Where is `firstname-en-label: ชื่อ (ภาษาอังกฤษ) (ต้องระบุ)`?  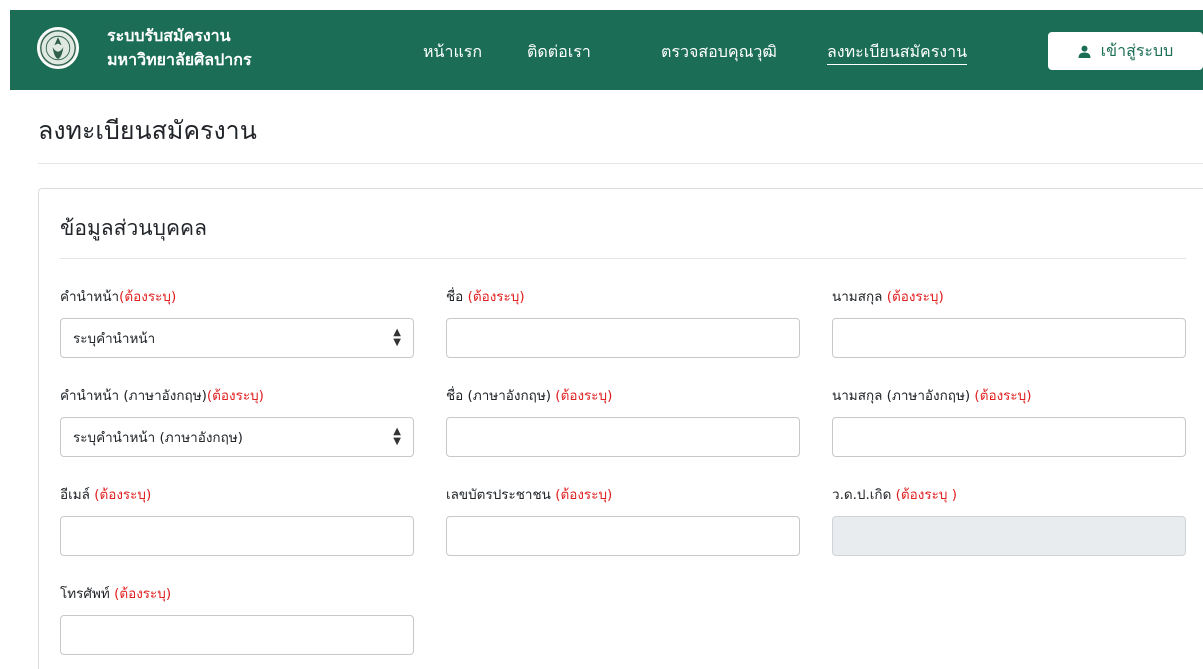 firstname-en-label: ชื่อ (ภาษาอังกฤษ) (ต้องระบุ) is located at coordinates (529, 396).